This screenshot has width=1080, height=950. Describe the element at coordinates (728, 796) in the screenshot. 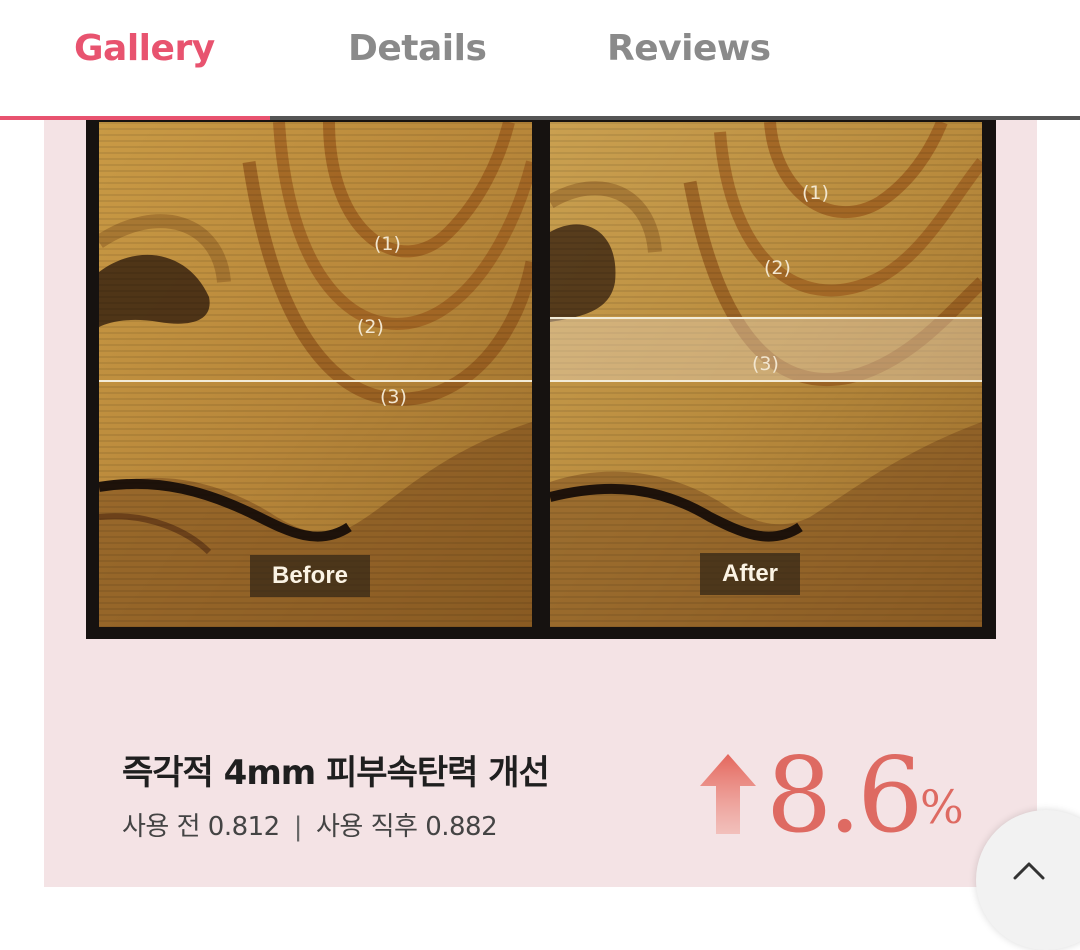

I see `arrow-up-icon` at that location.